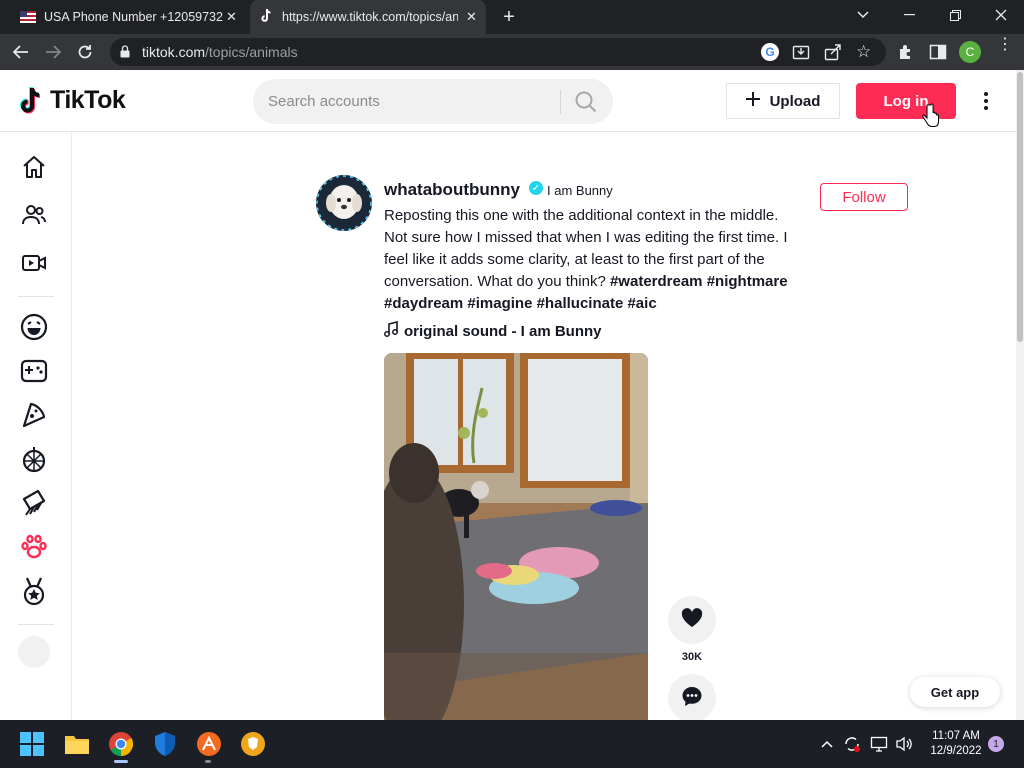 Image resolution: width=1024 pixels, height=768 pixels. I want to click on reload-icon, so click(85, 52).